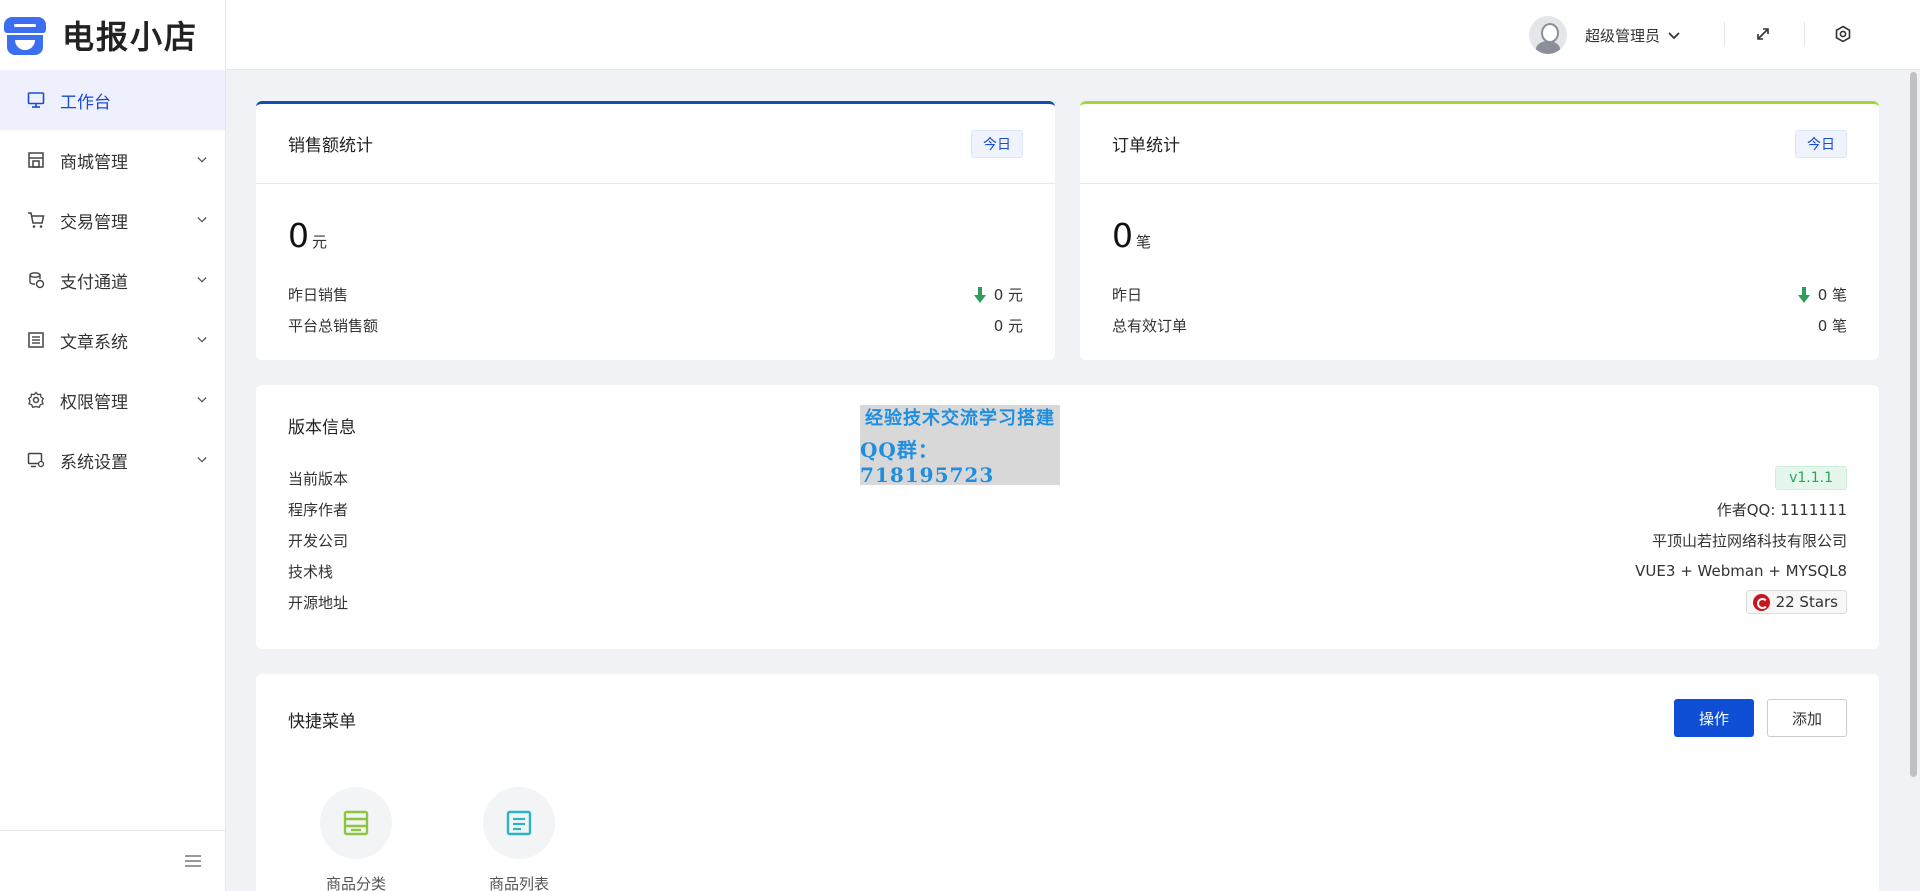 This screenshot has width=1920, height=891. Describe the element at coordinates (1843, 34) in the screenshot. I see `settings-icon` at that location.